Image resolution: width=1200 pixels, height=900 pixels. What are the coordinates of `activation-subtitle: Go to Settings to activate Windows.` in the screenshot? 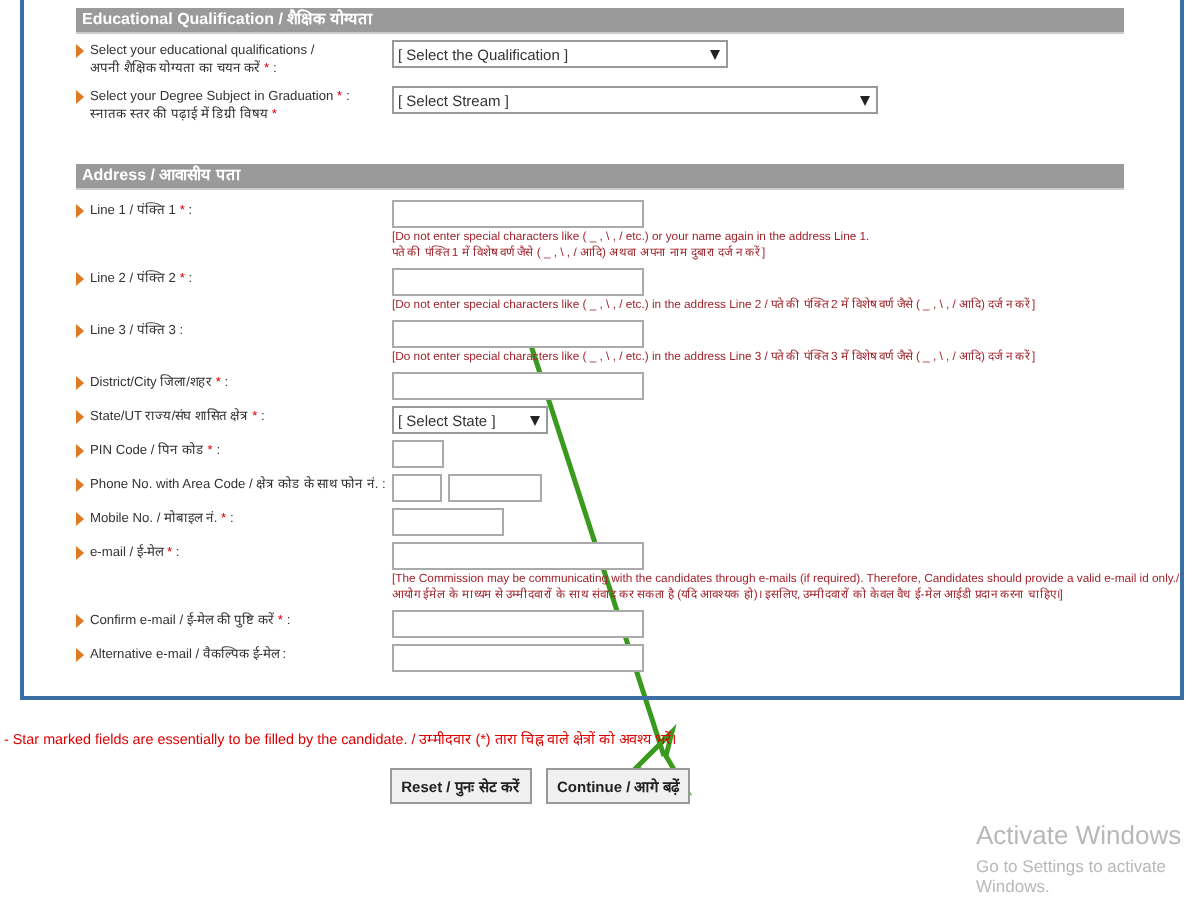 It's located at (1072, 876).